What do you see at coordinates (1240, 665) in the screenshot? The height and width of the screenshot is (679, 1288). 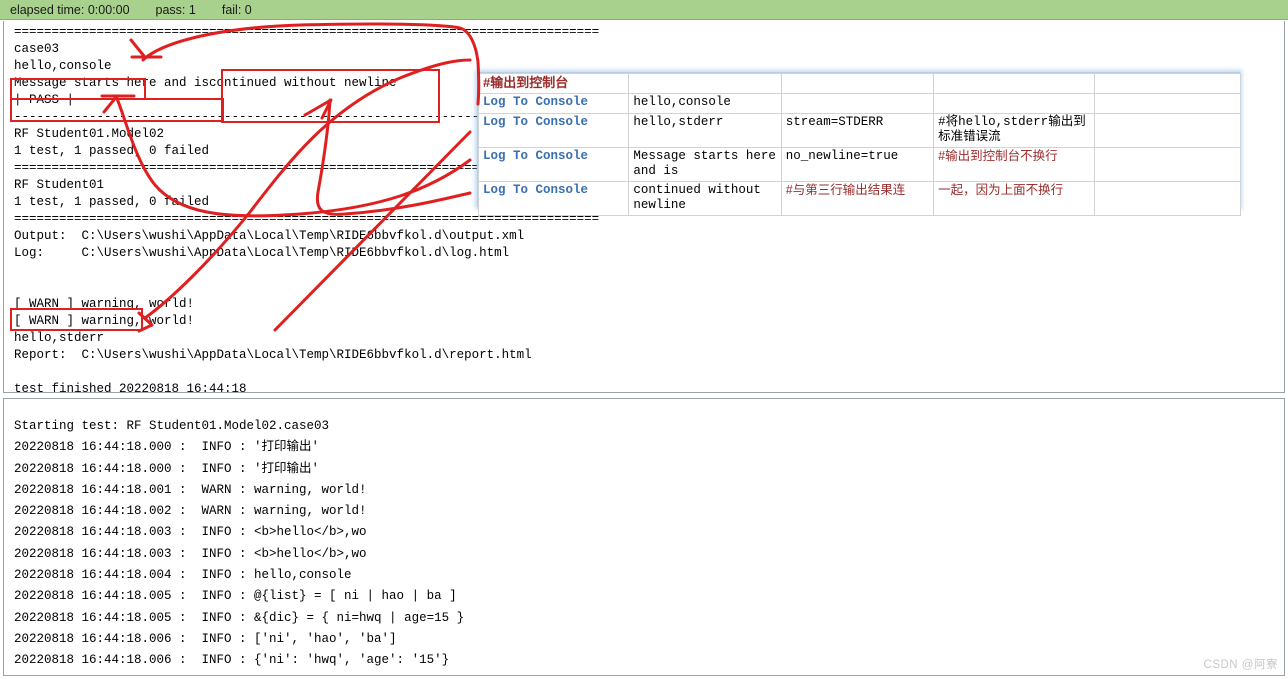 I see `csdn-watermark: CSDN @阿寮` at bounding box center [1240, 665].